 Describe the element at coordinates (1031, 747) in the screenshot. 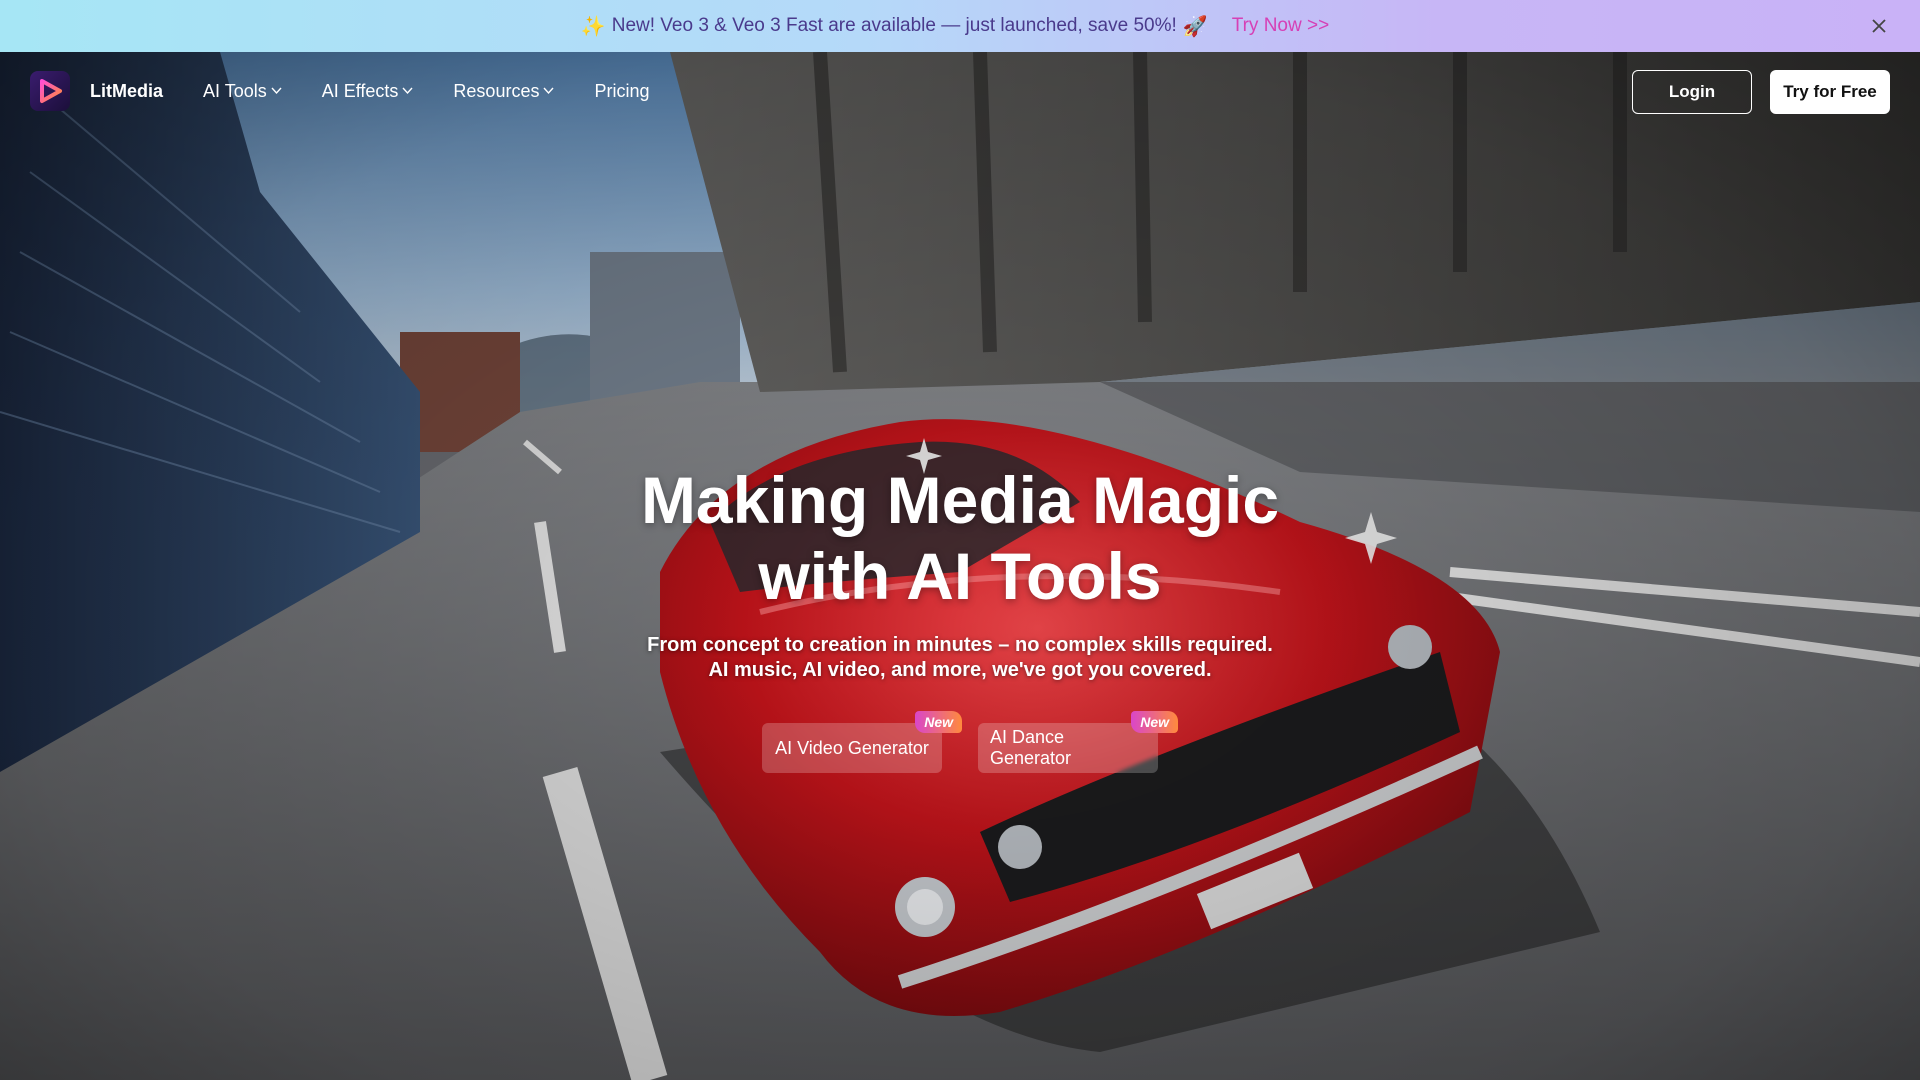

I see `cta-label: AI Dance Generator` at that location.